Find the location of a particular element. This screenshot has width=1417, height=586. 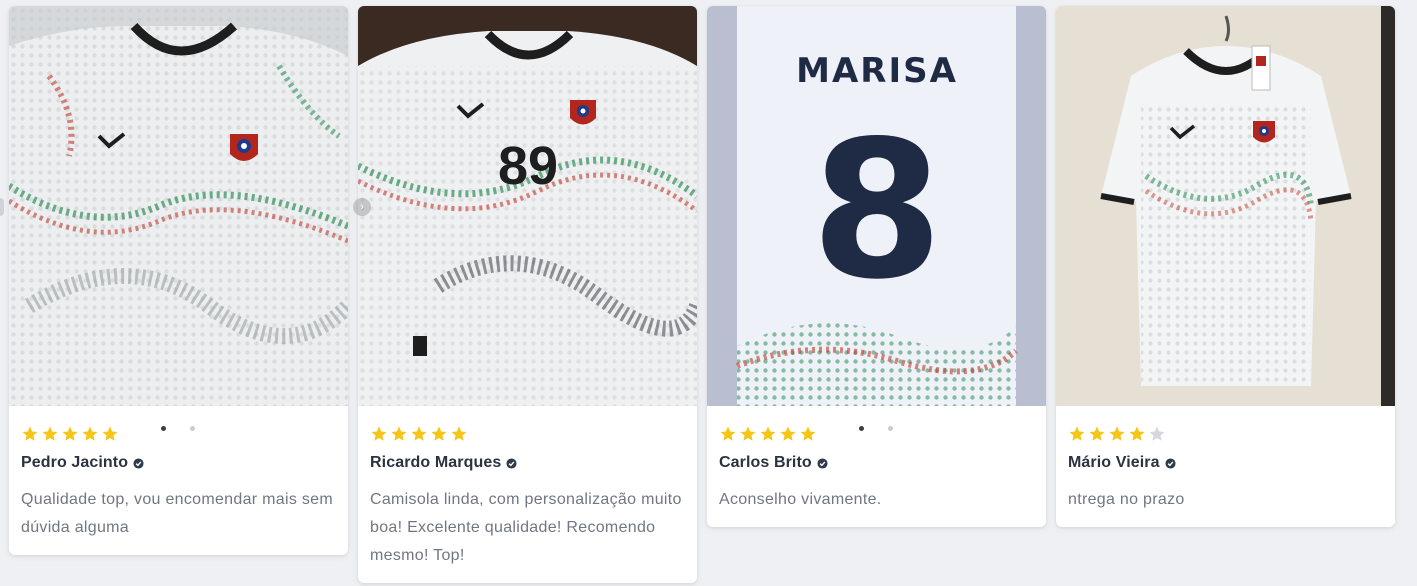

star-empty-icon is located at coordinates (1157, 433).